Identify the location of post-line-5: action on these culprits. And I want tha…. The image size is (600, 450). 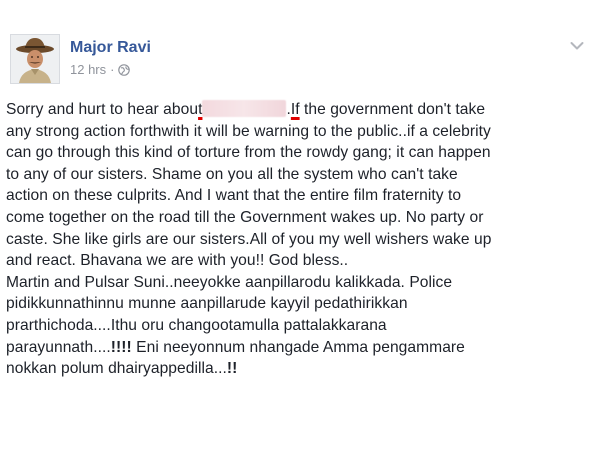
(234, 196).